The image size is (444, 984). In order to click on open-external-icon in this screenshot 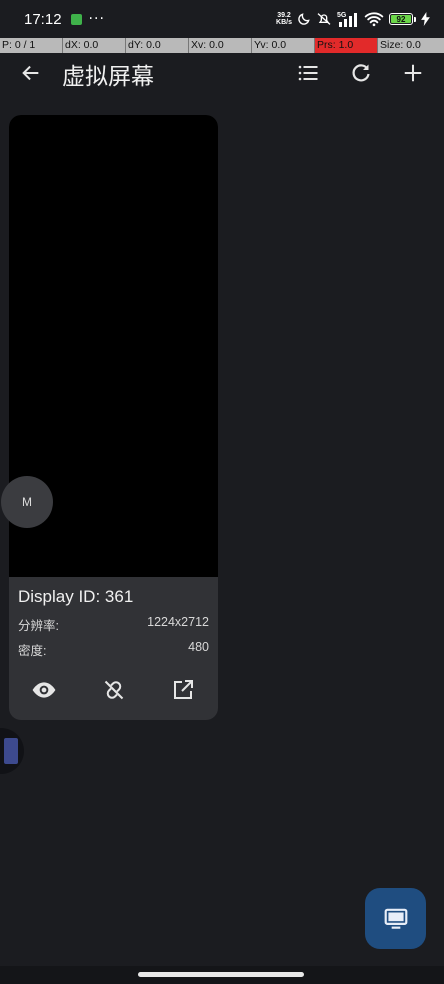, I will do `click(183, 689)`.